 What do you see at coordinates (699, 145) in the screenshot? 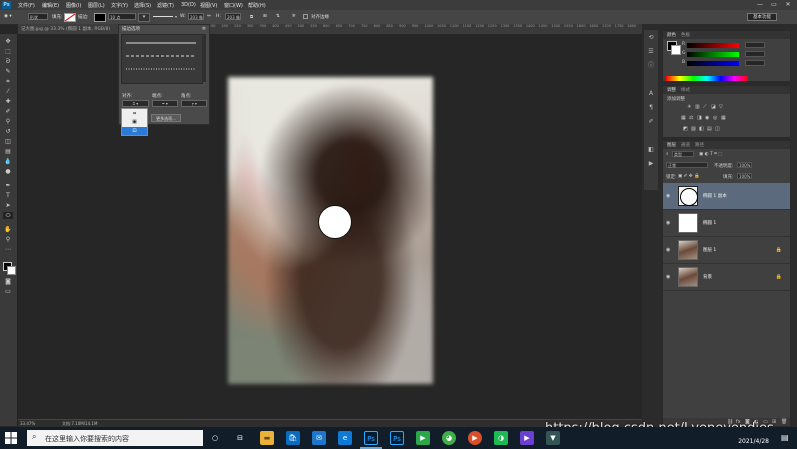
I see `tab-paths: 路径` at bounding box center [699, 145].